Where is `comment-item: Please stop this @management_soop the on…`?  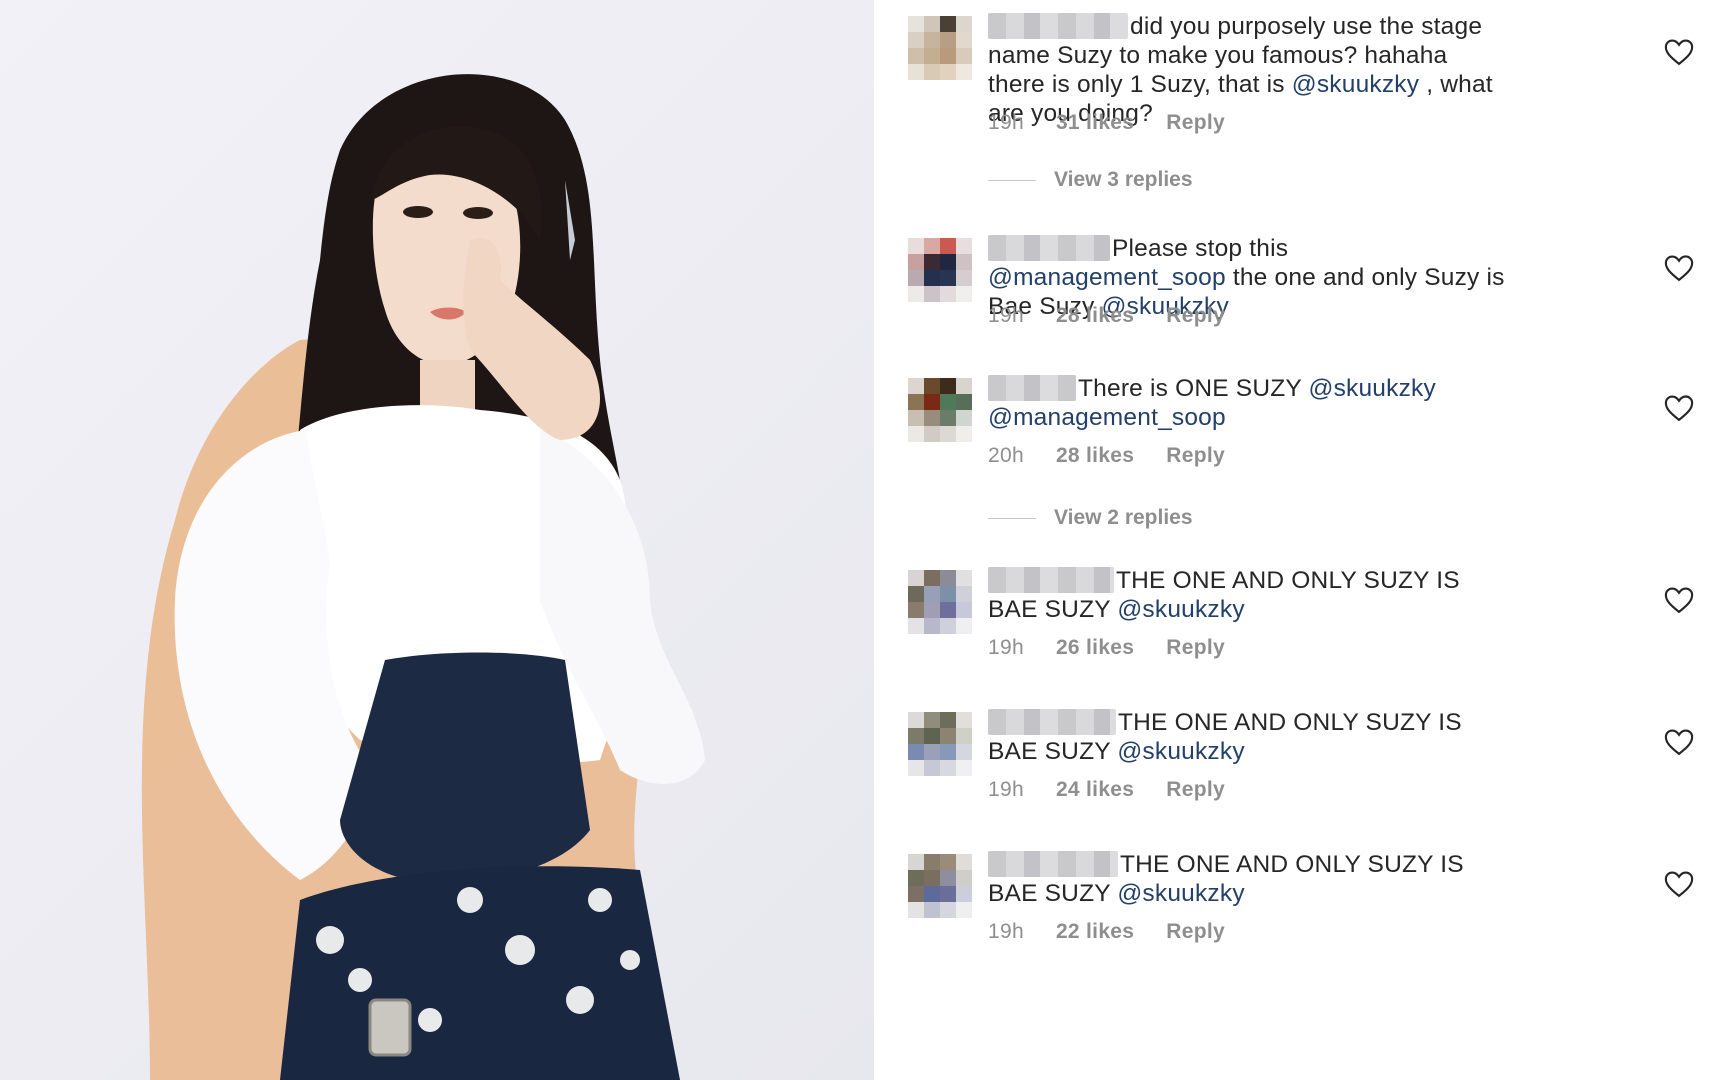
comment-item: Please stop this @management_soop the on… is located at coordinates (1301, 289).